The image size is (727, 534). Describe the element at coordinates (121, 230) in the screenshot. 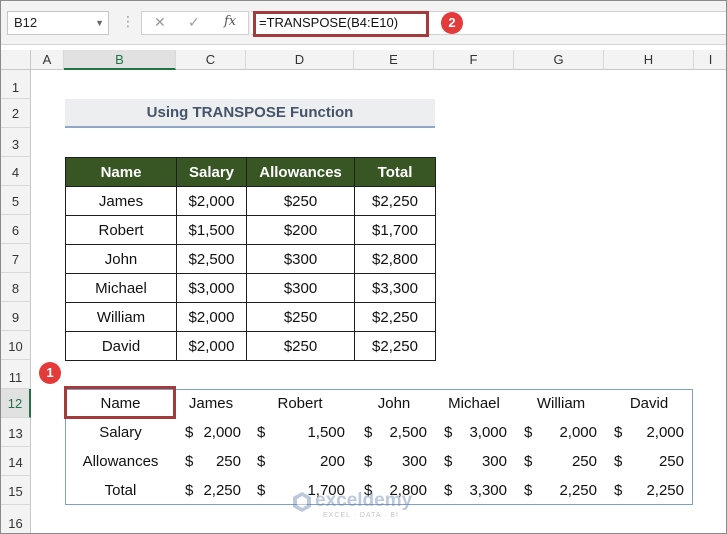

I see `cell: Robert` at that location.